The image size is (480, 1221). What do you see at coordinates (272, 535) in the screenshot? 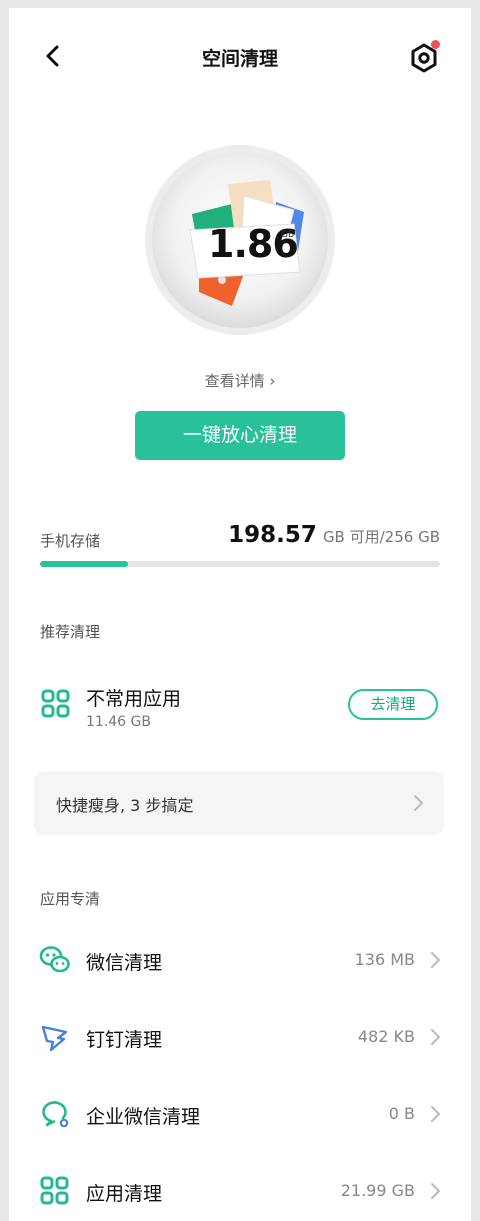
I see `storage-available: 198.57` at bounding box center [272, 535].